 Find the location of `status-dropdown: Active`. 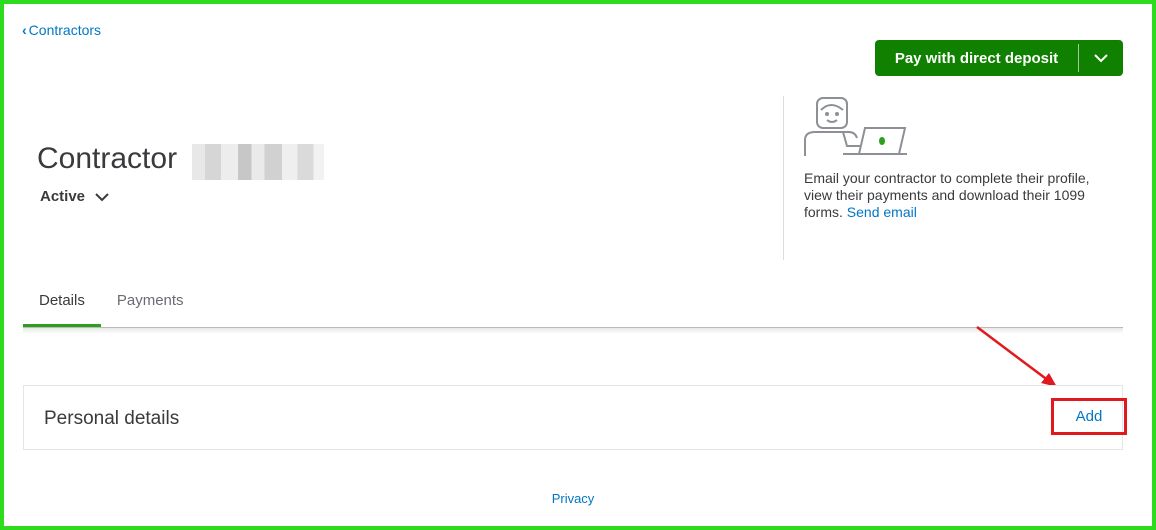

status-dropdown: Active is located at coordinates (74, 196).